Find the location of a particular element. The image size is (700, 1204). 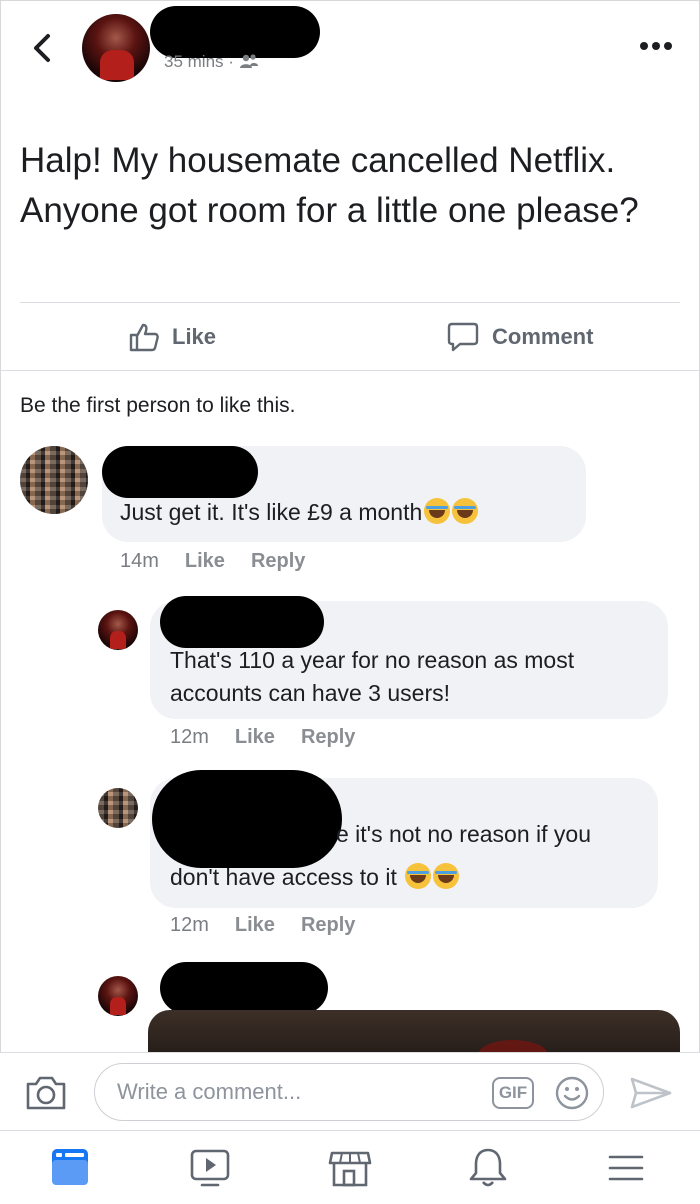

gif-button: GIF is located at coordinates (513, 1093).